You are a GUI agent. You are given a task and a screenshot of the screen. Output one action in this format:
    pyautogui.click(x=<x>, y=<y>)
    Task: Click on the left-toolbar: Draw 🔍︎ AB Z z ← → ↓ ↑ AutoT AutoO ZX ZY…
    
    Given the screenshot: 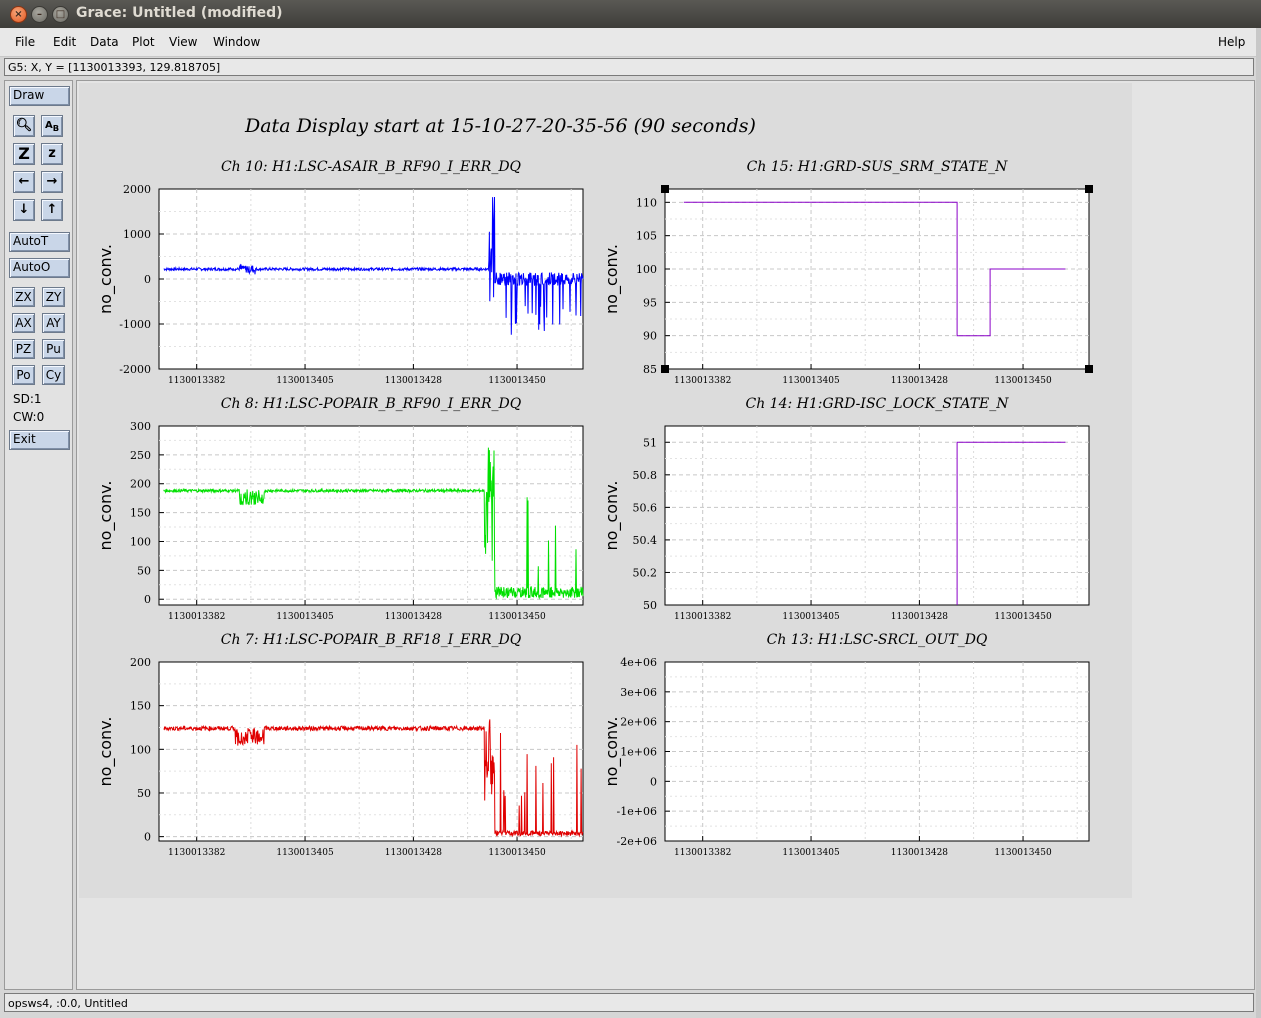 What is the action you would take?
    pyautogui.click(x=38, y=535)
    